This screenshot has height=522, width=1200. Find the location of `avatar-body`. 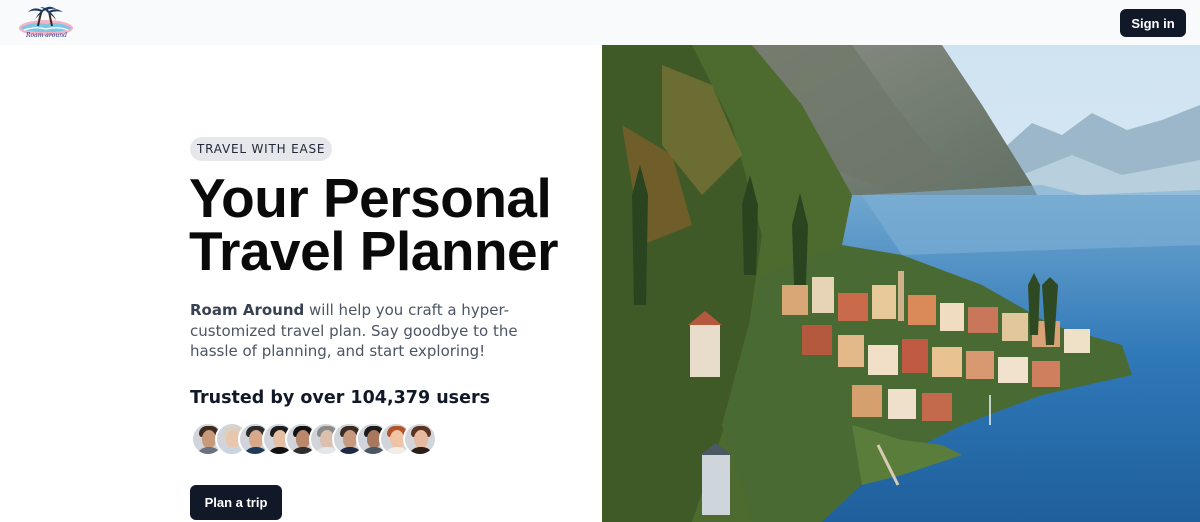

avatar-body is located at coordinates (420, 450).